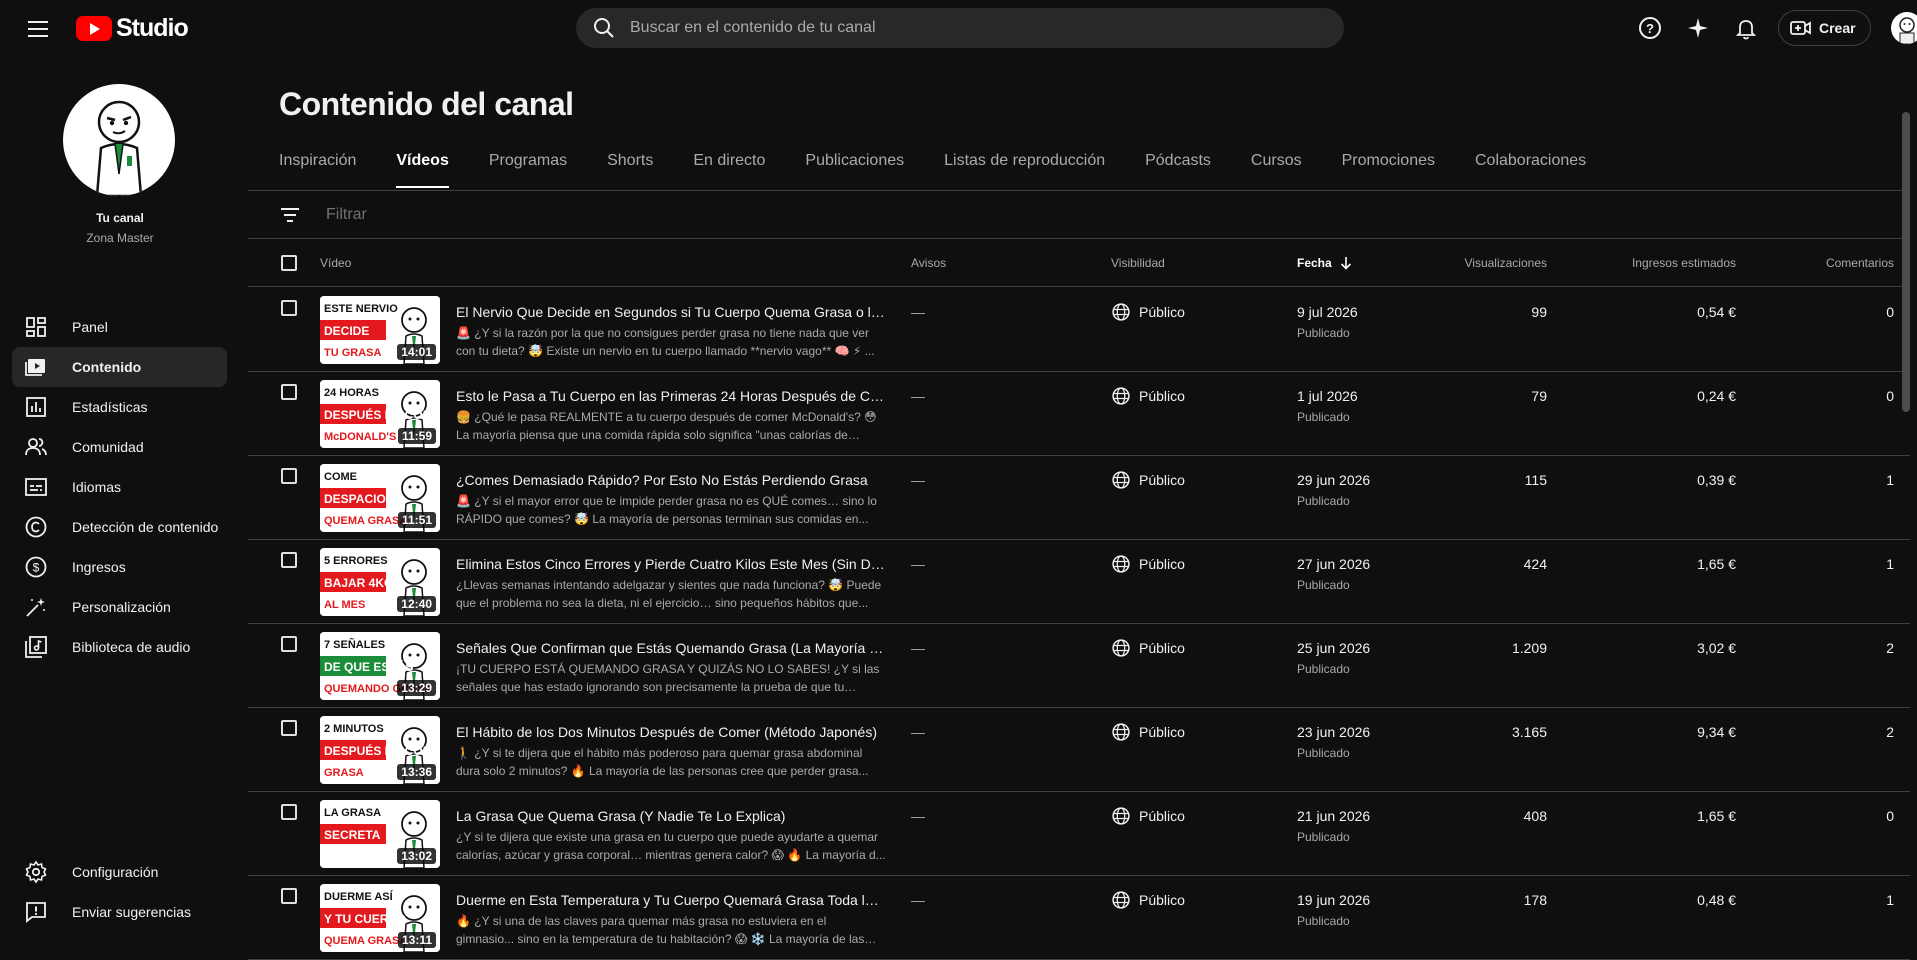 This screenshot has width=1917, height=960. Describe the element at coordinates (1716, 900) in the screenshot. I see `video-revenue: 0,48 €` at that location.